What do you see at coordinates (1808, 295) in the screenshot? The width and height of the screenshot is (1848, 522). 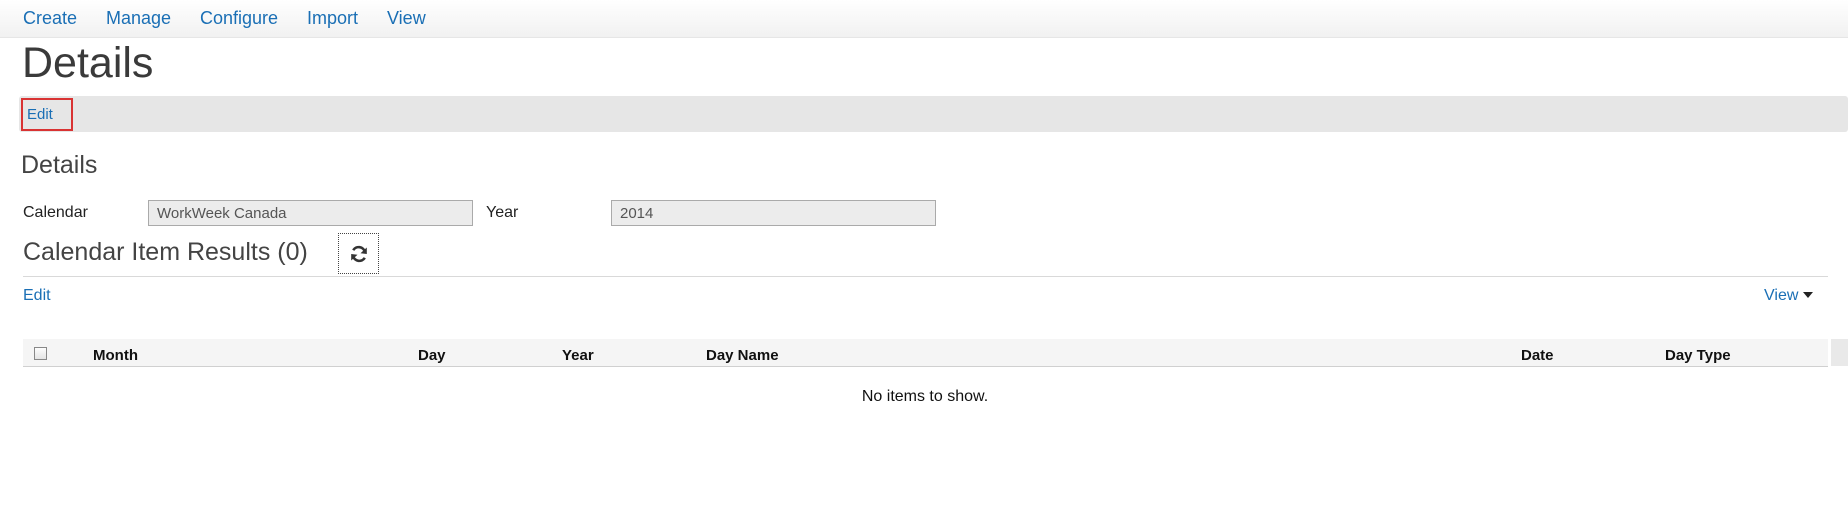 I see `chevron-down-icon` at bounding box center [1808, 295].